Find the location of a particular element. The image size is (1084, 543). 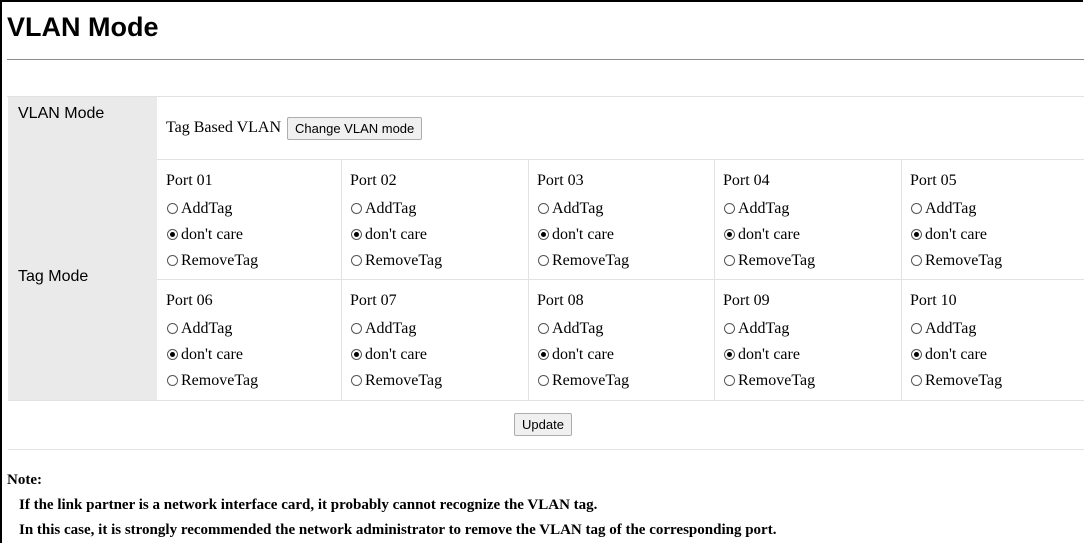

port-cell: Port 04 AddTag don't care RemoveTag is located at coordinates (769, 221).